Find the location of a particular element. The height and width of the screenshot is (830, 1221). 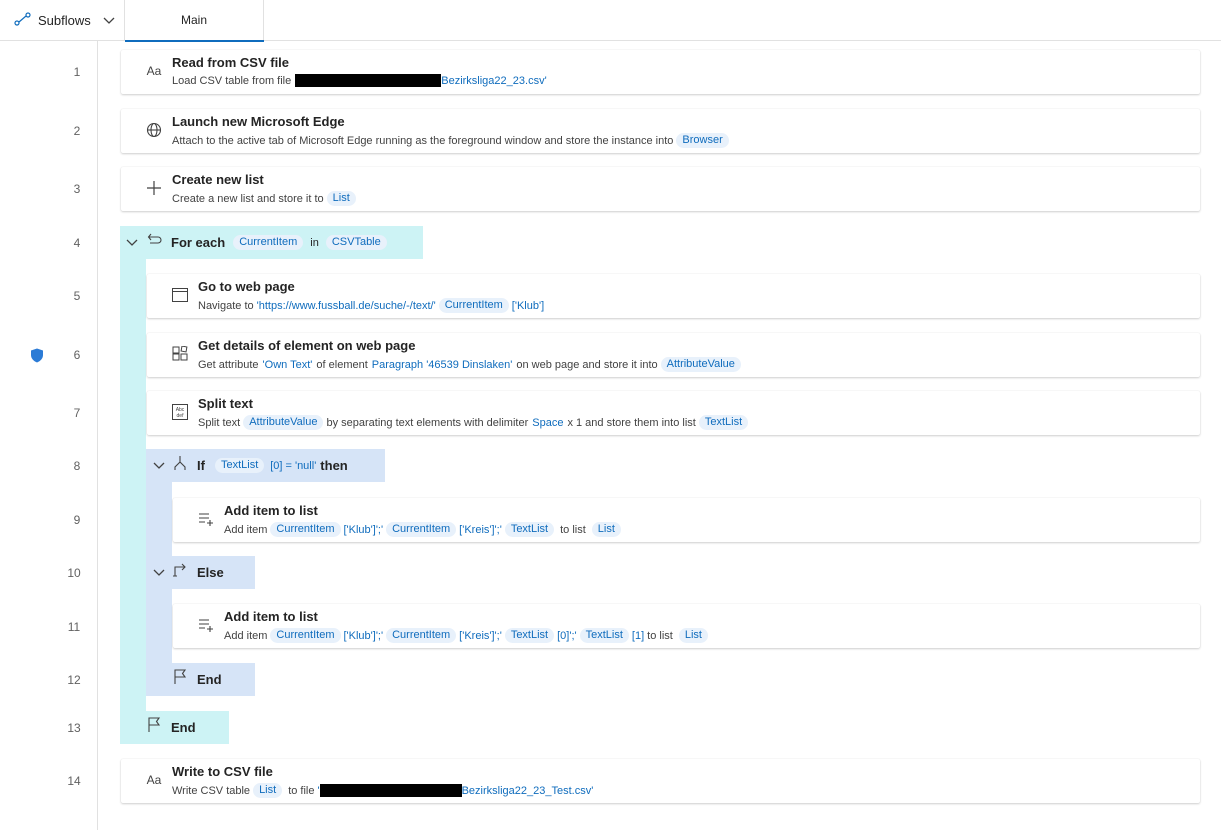

tab-main-label: Main is located at coordinates (193, 20).